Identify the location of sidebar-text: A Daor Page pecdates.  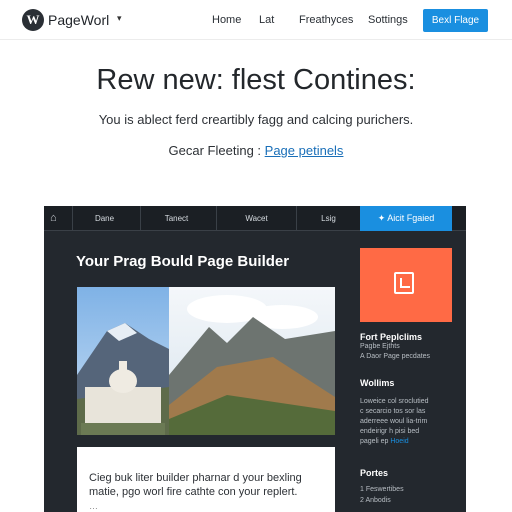
(395, 356).